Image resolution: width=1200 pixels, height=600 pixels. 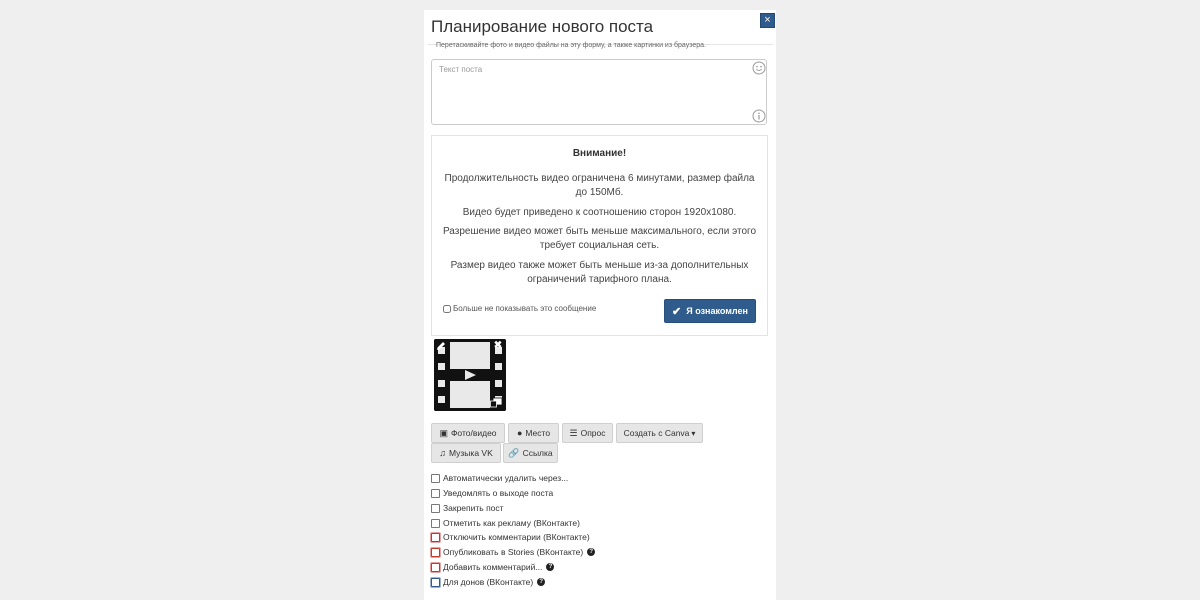 What do you see at coordinates (498, 346) in the screenshot?
I see `remove-media-icon: ✖` at bounding box center [498, 346].